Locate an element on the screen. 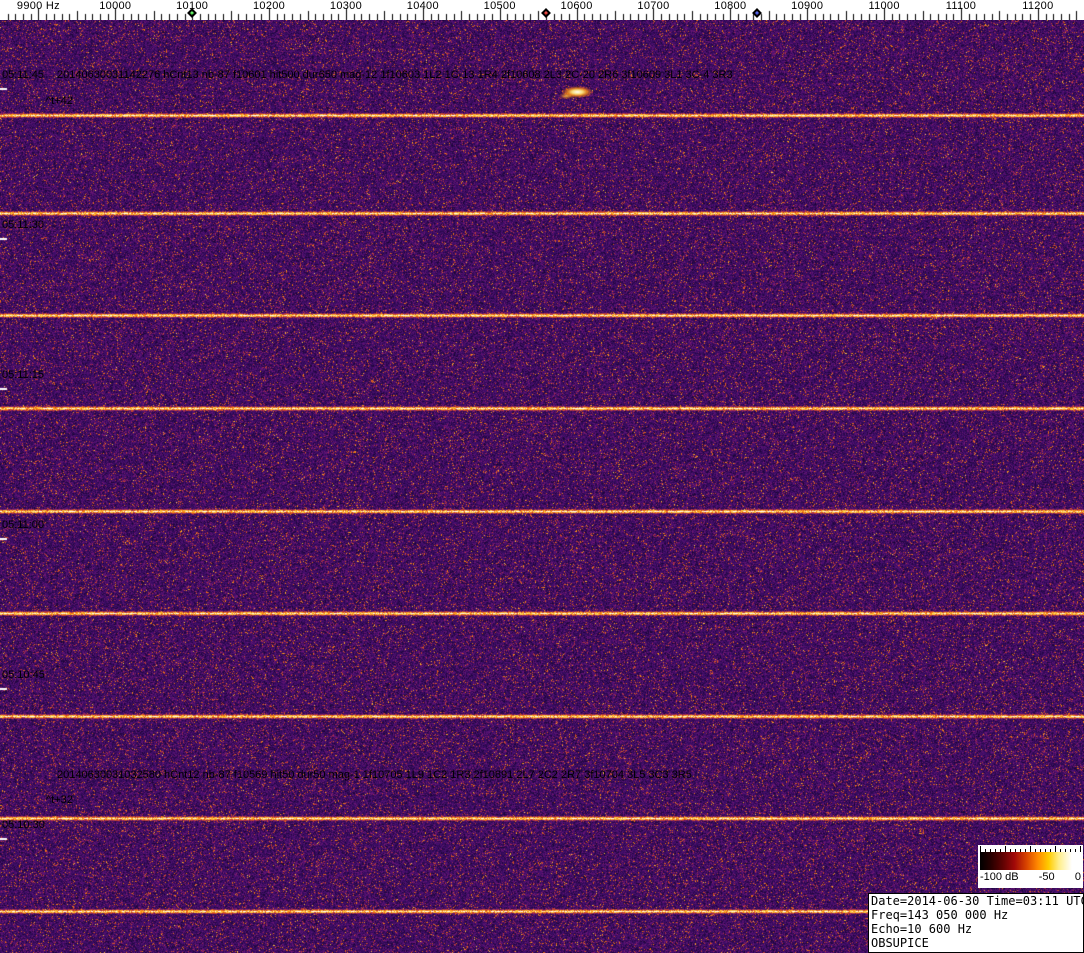  time-label: 05:10:30 is located at coordinates (23, 825).